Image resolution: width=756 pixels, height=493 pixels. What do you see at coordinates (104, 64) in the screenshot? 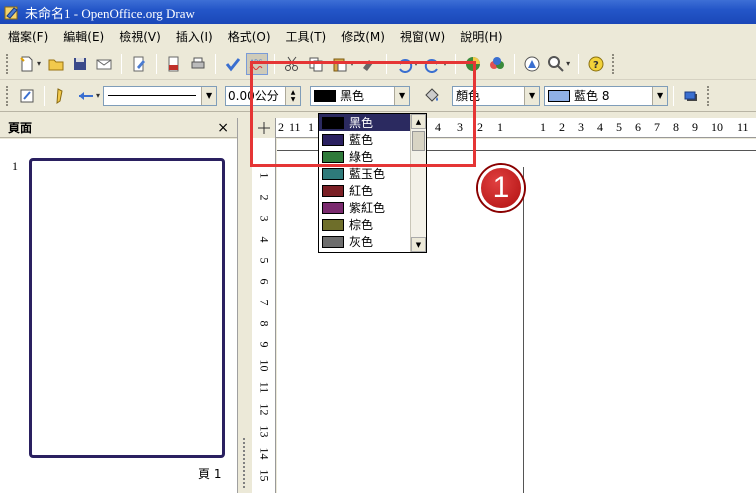
I see `email-icon` at bounding box center [104, 64].